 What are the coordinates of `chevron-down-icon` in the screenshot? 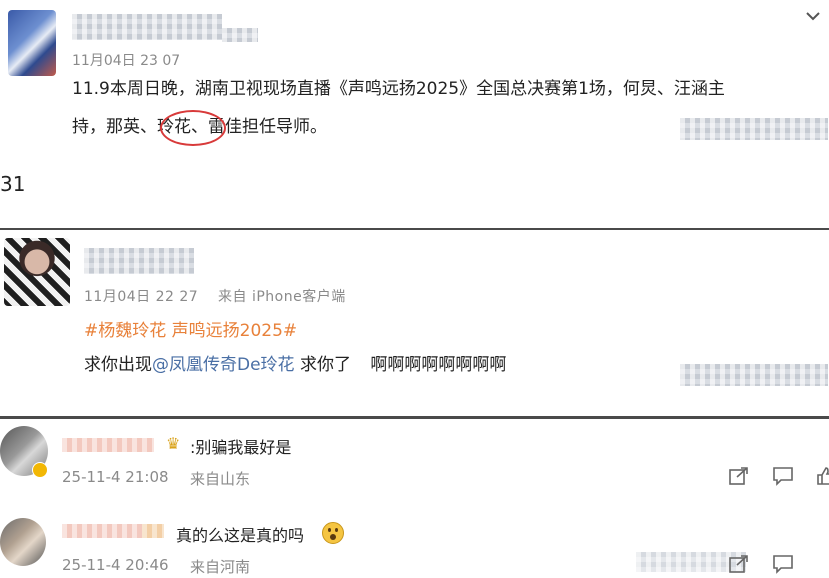 It's located at (813, 13).